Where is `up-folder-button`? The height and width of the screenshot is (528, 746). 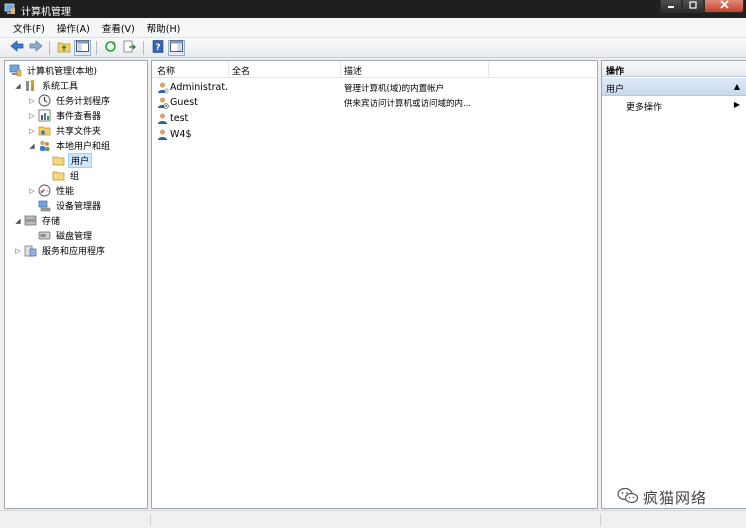 up-folder-button is located at coordinates (63, 48).